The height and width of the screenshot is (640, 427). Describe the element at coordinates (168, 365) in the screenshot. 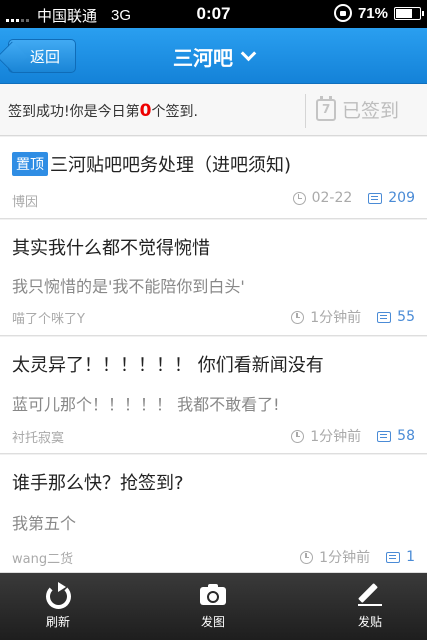

I see `post-title: 太灵异了！！！！！！ 你们看新闻没有` at that location.